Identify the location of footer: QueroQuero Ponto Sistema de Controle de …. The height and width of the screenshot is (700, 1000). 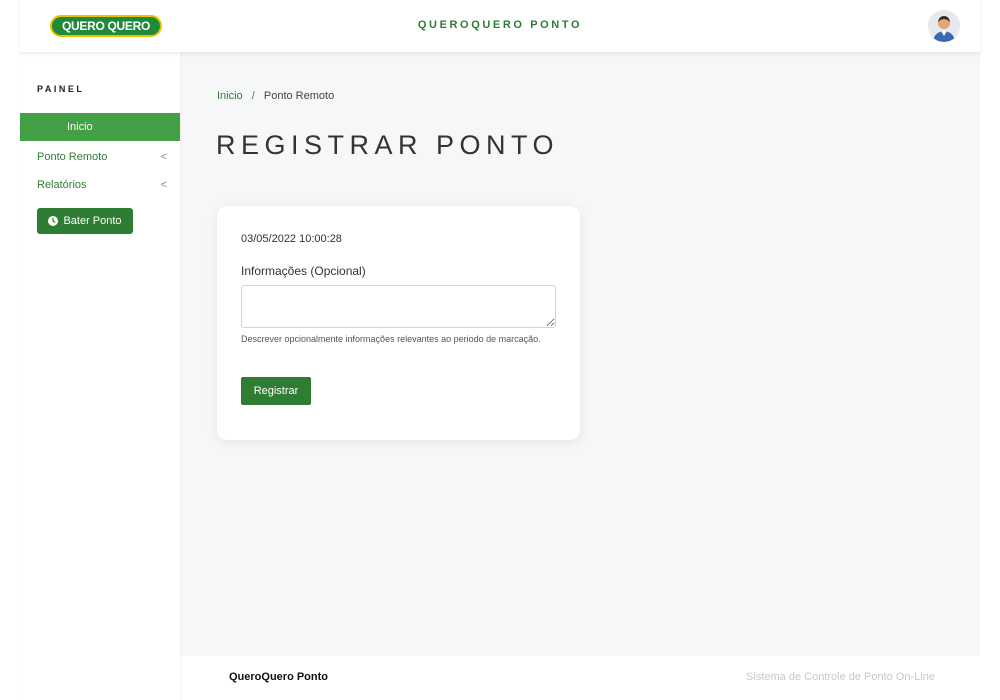
(580, 678).